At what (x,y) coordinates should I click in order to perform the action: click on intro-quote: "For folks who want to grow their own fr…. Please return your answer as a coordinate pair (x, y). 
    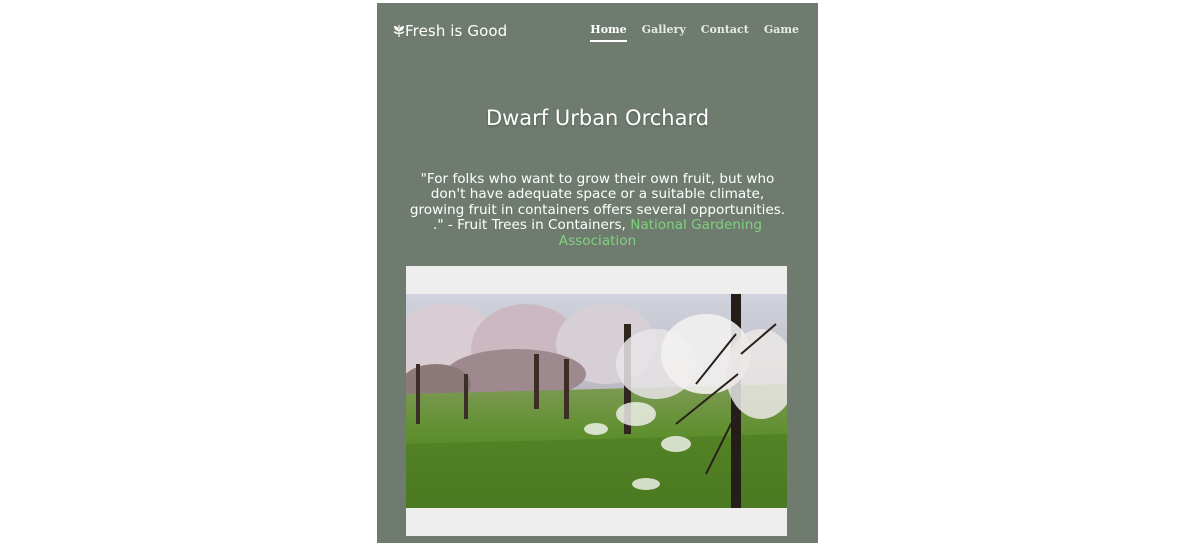
    Looking at the image, I should click on (597, 210).